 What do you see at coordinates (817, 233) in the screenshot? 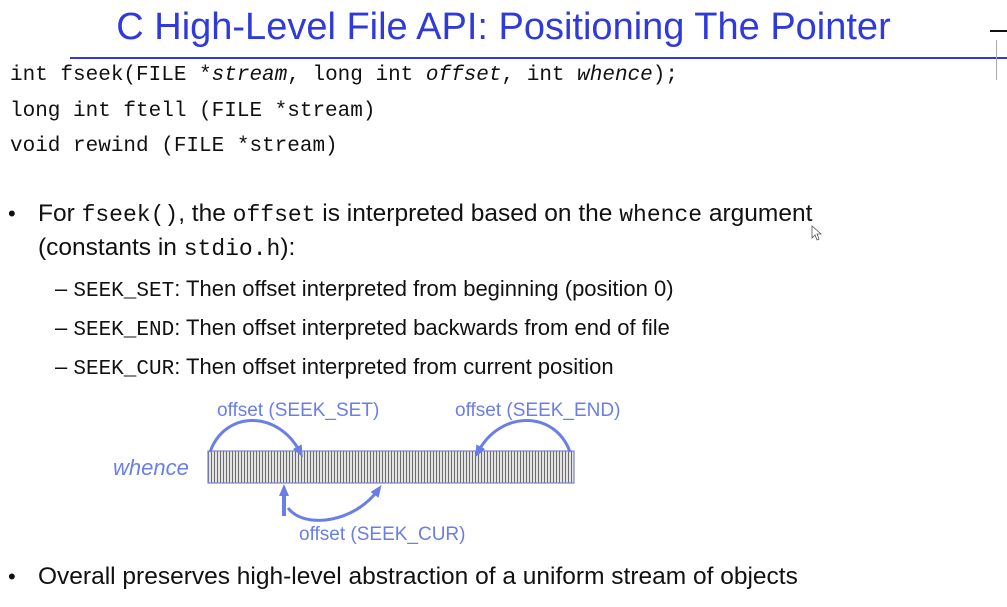
I see `mouse-cursor-icon` at bounding box center [817, 233].